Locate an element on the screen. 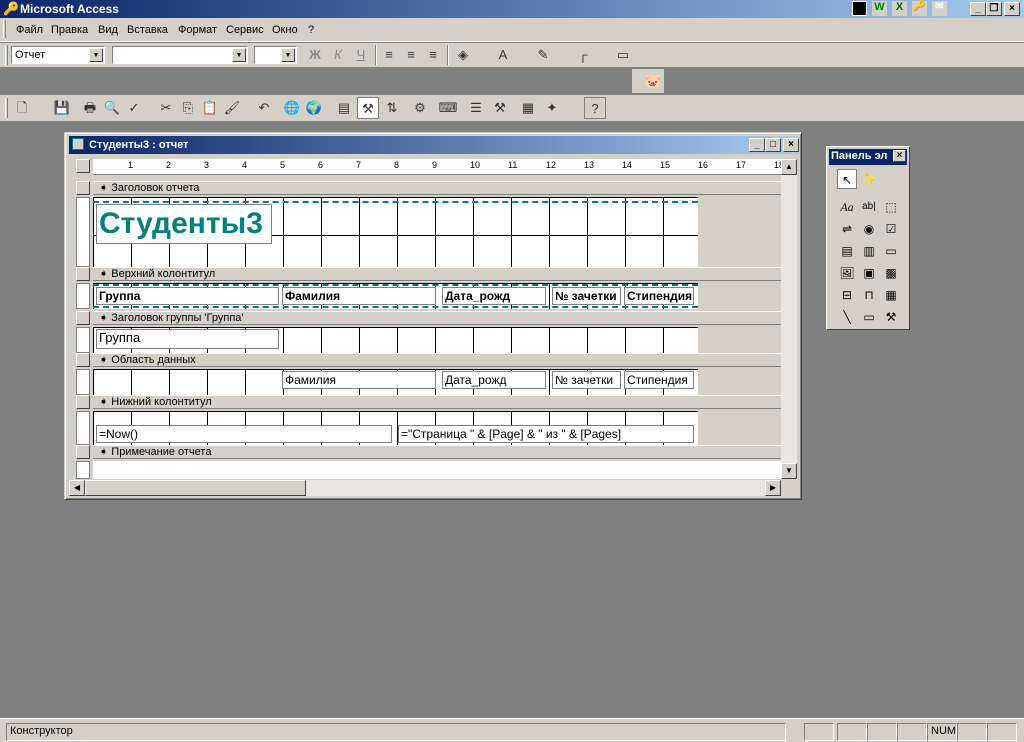 The height and width of the screenshot is (742, 1024). label-record-book: № зачетки is located at coordinates (586, 296).